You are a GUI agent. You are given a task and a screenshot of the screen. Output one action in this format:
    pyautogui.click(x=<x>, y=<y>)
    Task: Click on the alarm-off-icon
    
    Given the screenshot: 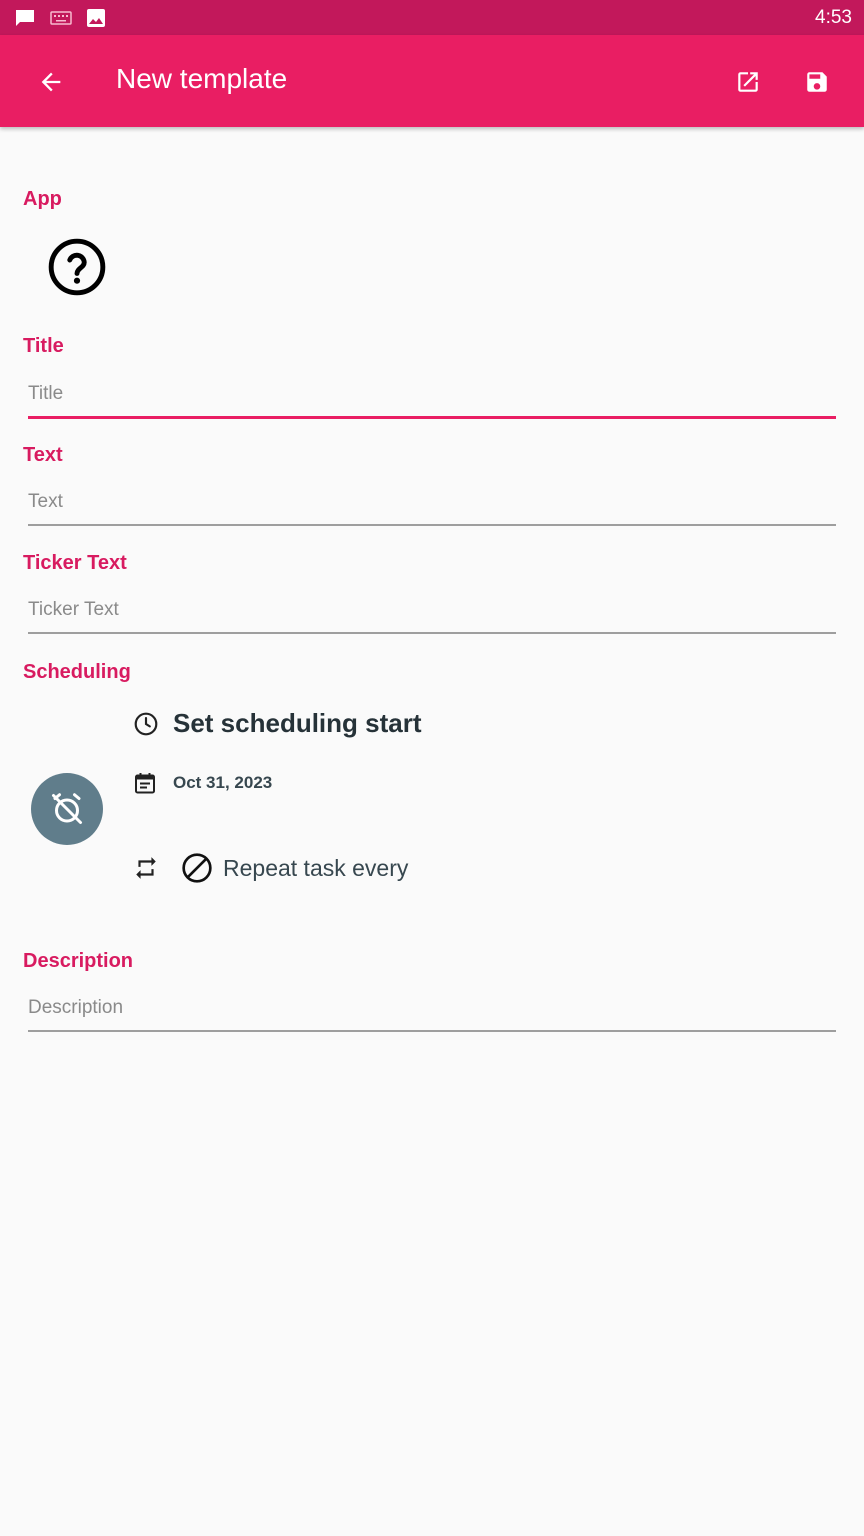 What is the action you would take?
    pyautogui.click(x=67, y=809)
    